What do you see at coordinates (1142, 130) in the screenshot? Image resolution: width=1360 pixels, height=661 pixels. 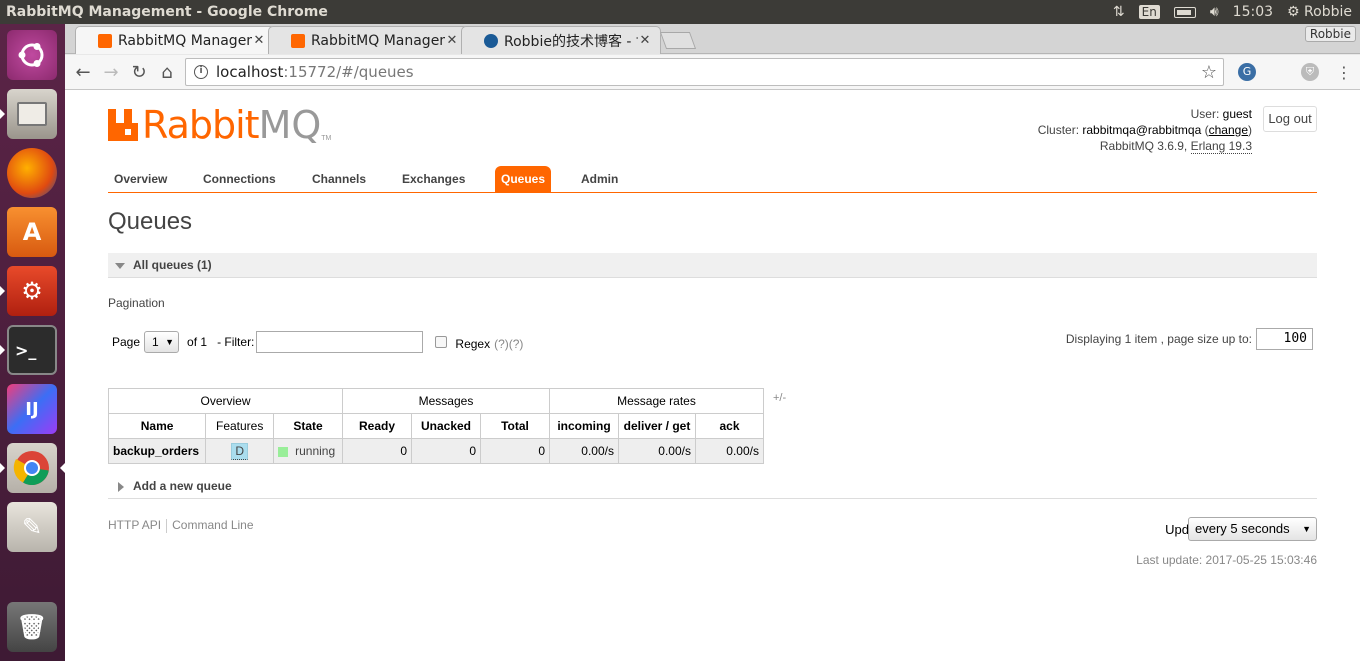 I see `cluster-value: rabbitmqa@rabbitmqa` at bounding box center [1142, 130].